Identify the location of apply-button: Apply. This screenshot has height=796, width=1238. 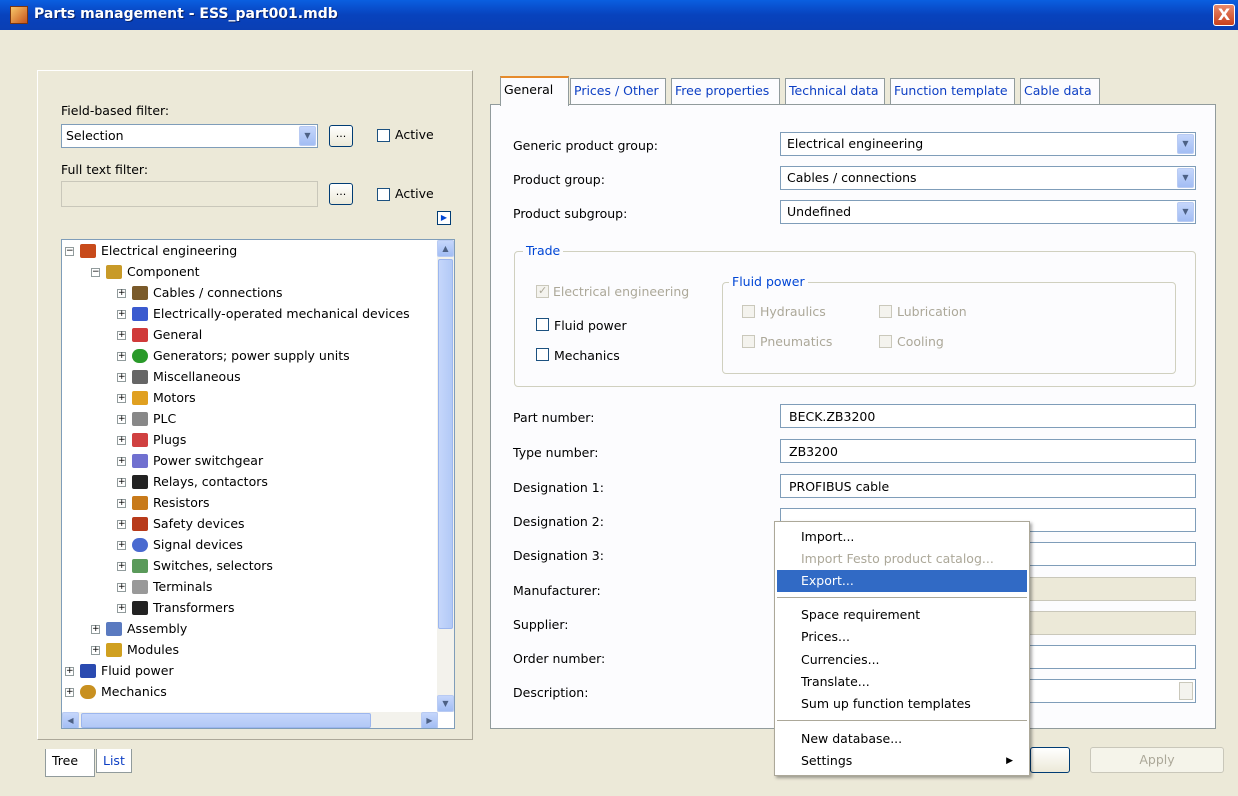
(1157, 760).